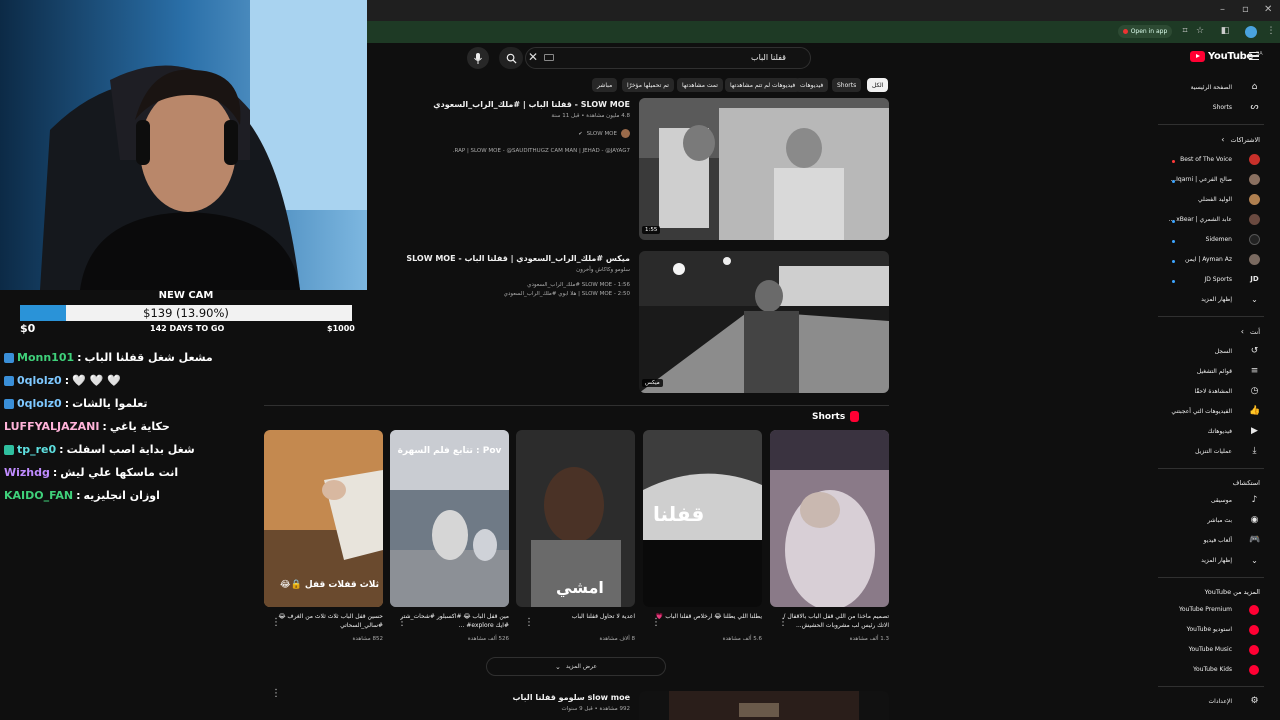 The height and width of the screenshot is (720, 1280). What do you see at coordinates (604, 133) in the screenshot?
I see `channel-row: SLOW MOE ✔` at bounding box center [604, 133].